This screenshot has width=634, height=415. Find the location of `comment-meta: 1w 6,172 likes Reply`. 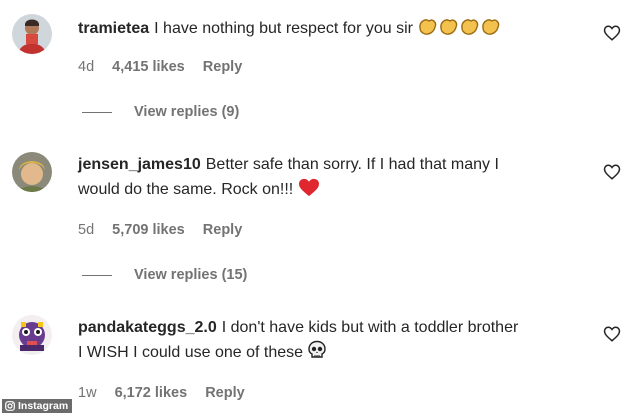

comment-meta: 1w 6,172 likes Reply is located at coordinates (168, 393).